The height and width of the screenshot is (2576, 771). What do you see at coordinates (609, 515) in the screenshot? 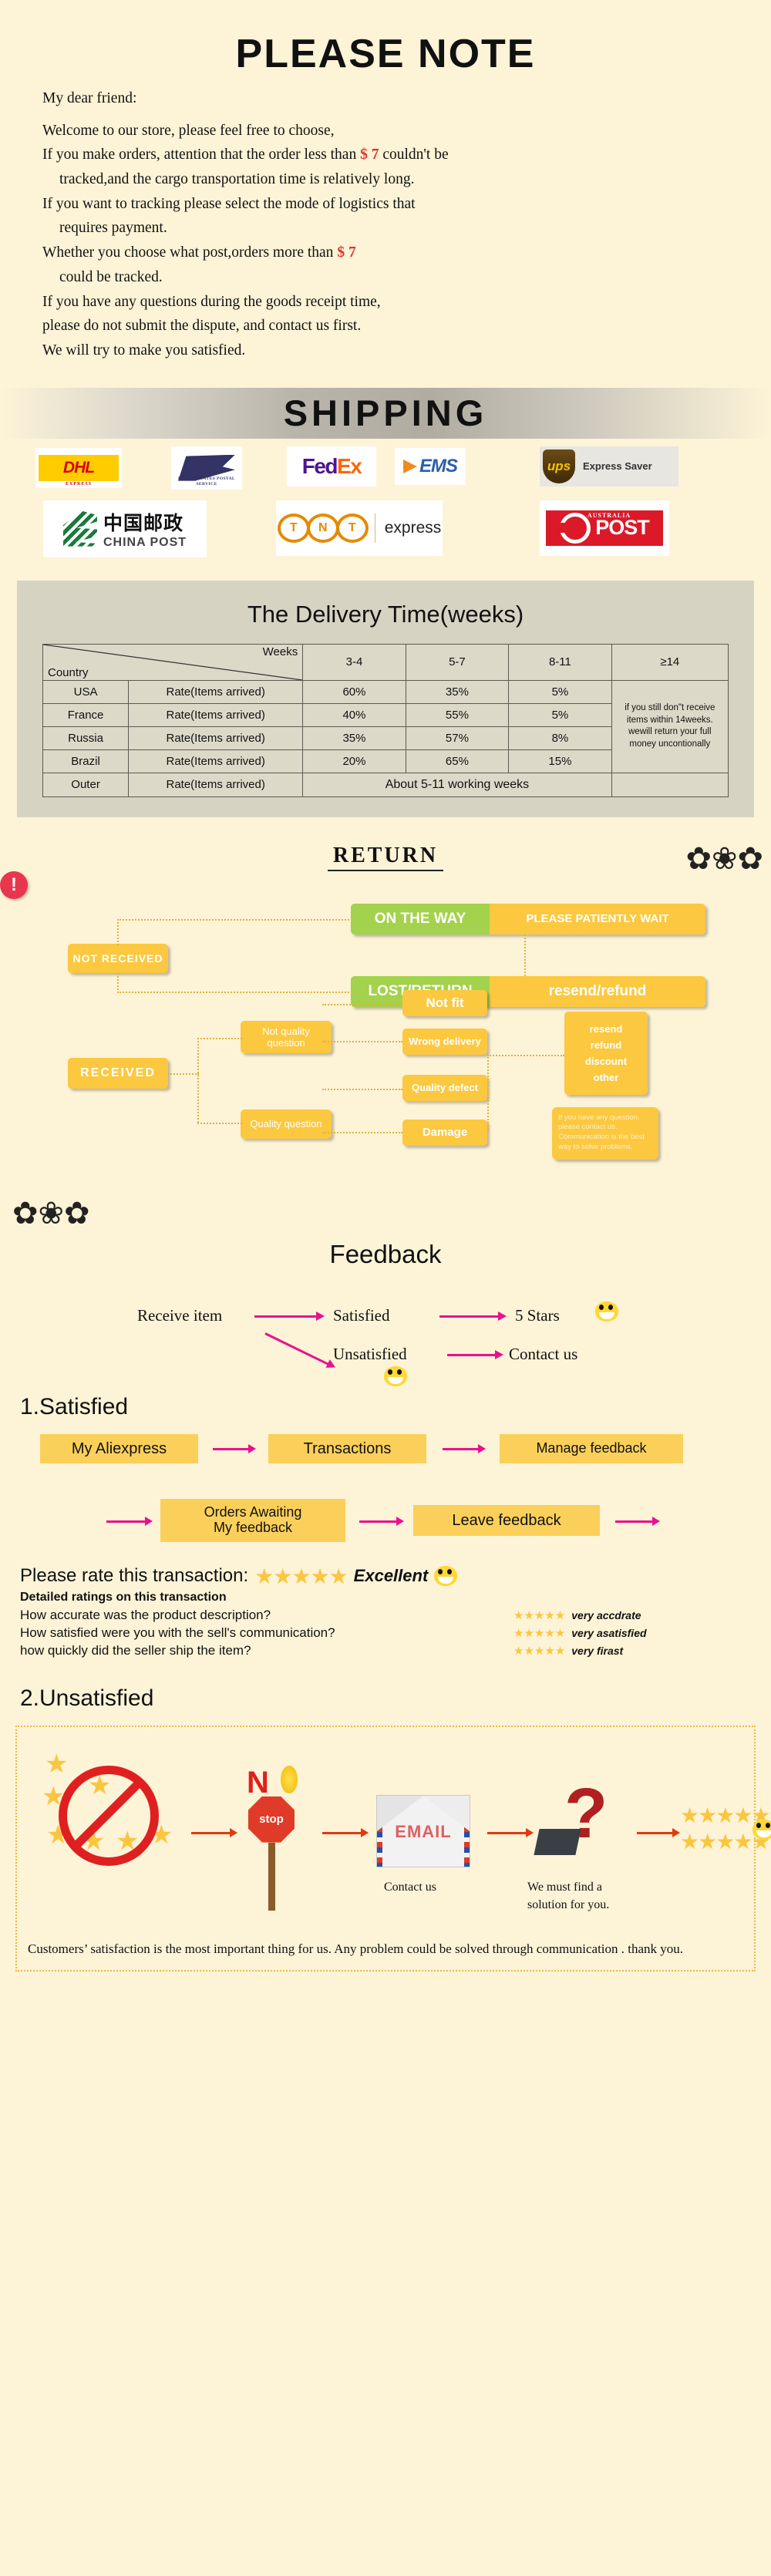
I see `auspost-sub: AUSTRALIA` at bounding box center [609, 515].